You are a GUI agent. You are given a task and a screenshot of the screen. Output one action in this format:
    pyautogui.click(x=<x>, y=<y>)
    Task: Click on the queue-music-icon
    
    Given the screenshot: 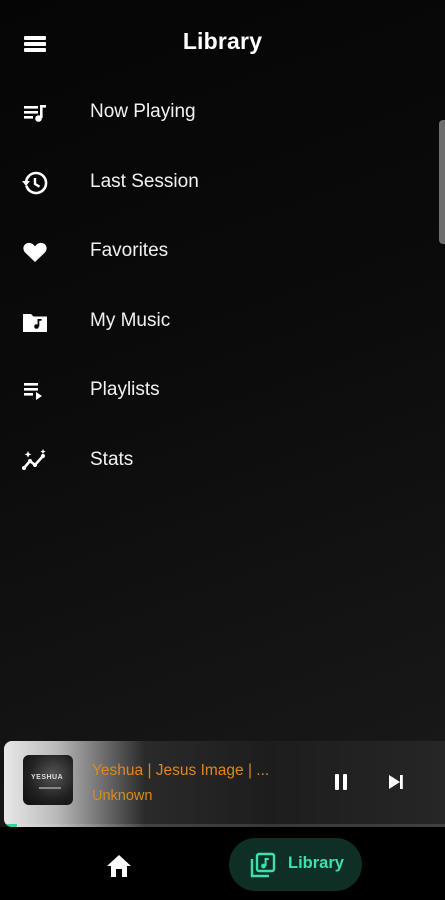 What is the action you would take?
    pyautogui.click(x=35, y=113)
    